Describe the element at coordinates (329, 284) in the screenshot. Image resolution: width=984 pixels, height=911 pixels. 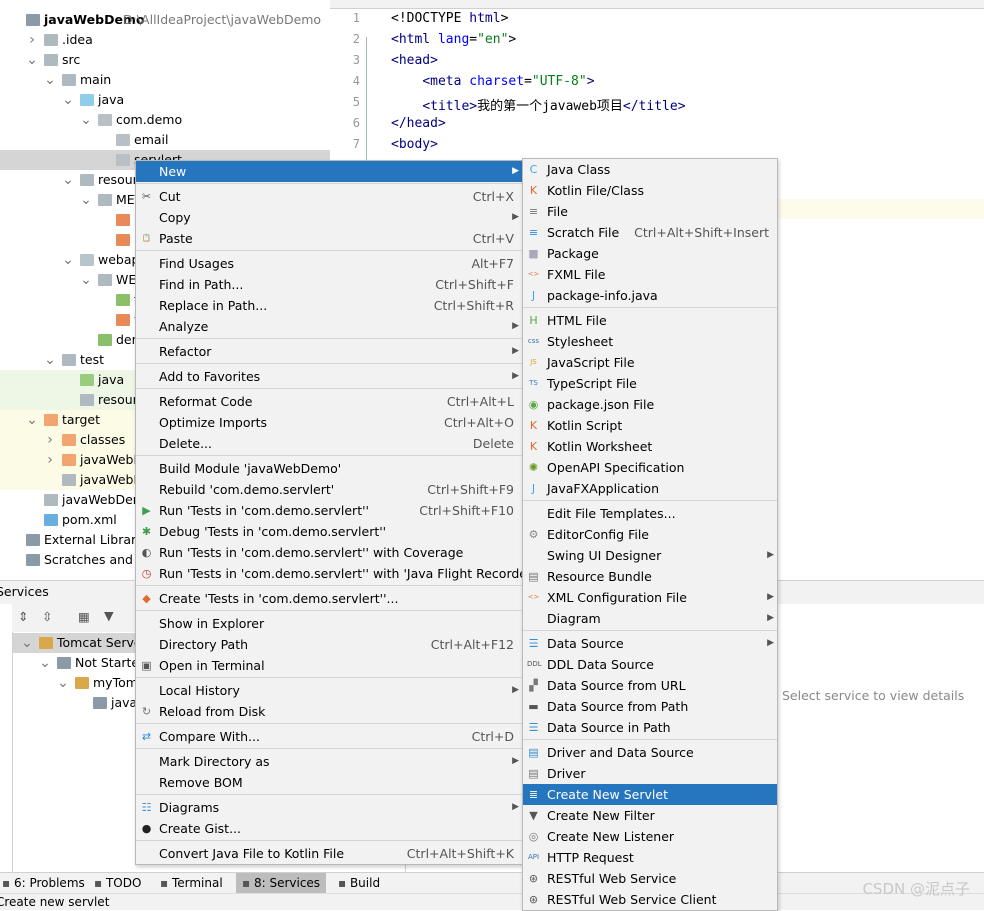
I see `menu-item-find-in-path: Find in Path... Ctrl+Shift+F` at that location.